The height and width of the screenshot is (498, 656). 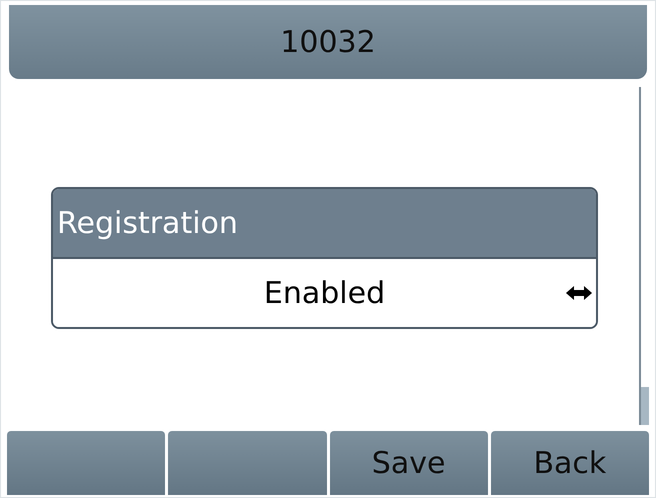 What do you see at coordinates (579, 293) in the screenshot?
I see `left-right-arrow-icon` at bounding box center [579, 293].